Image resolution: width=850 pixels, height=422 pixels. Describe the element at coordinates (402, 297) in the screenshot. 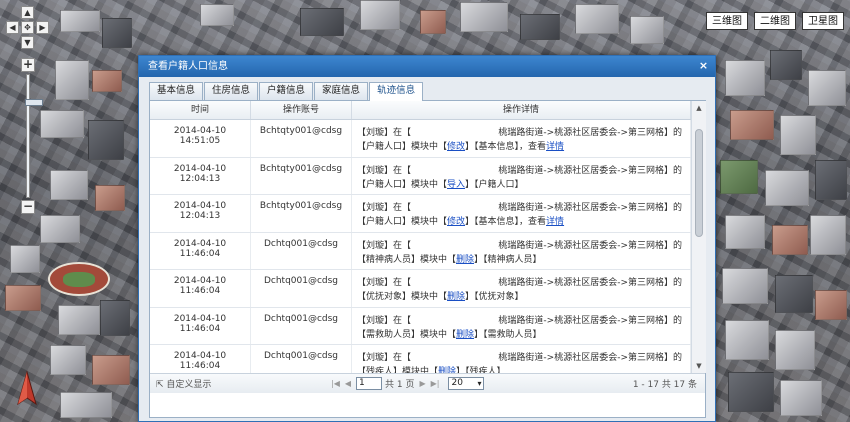

I see `detail-module: 【优抚对象】模块中【` at that location.